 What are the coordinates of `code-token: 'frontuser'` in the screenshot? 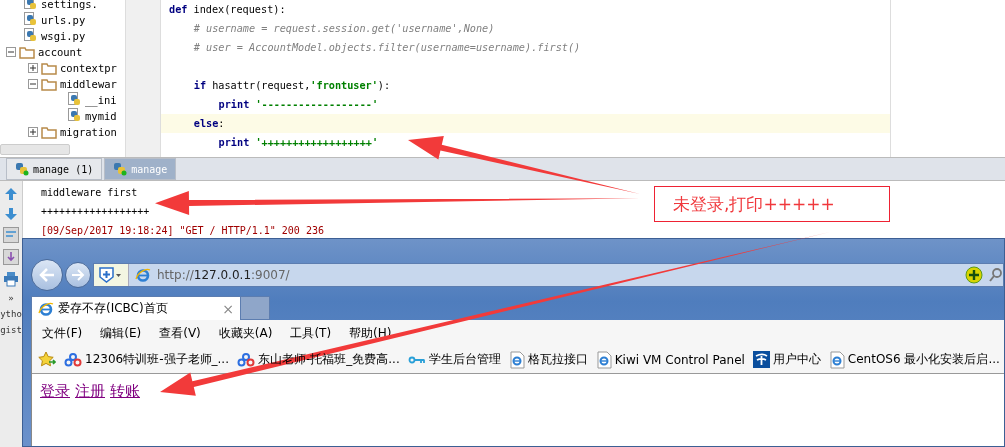 It's located at (344, 85).